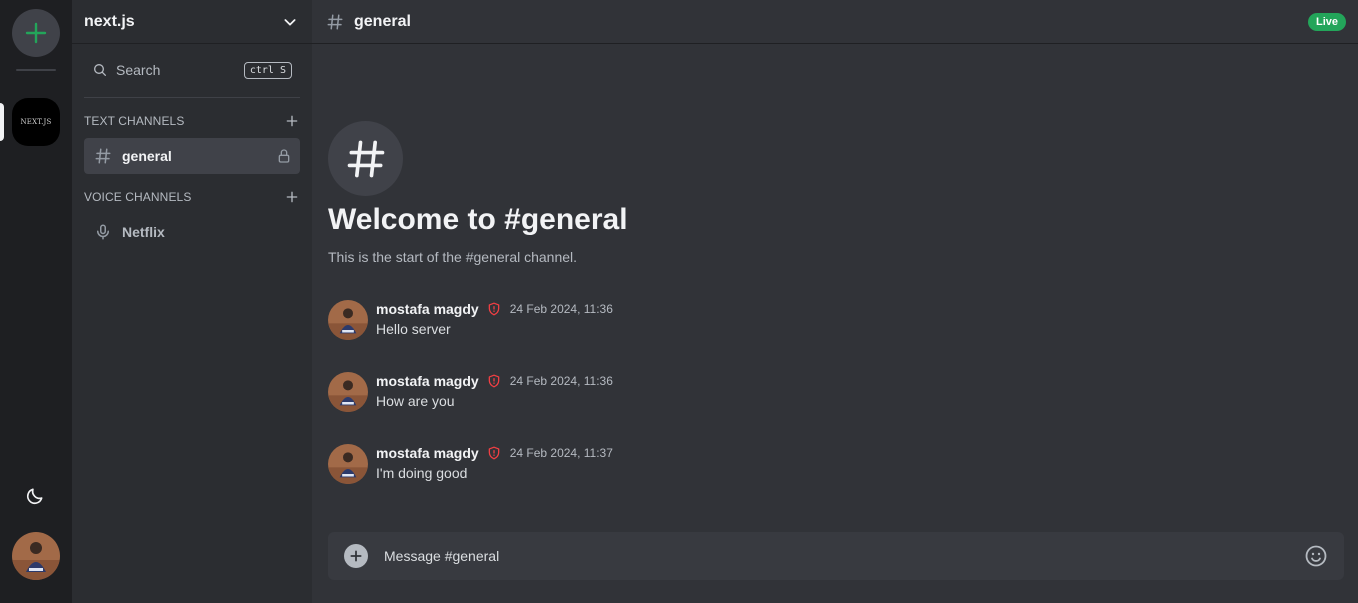 The image size is (1358, 603). I want to click on welcome-hash-badge, so click(365, 158).